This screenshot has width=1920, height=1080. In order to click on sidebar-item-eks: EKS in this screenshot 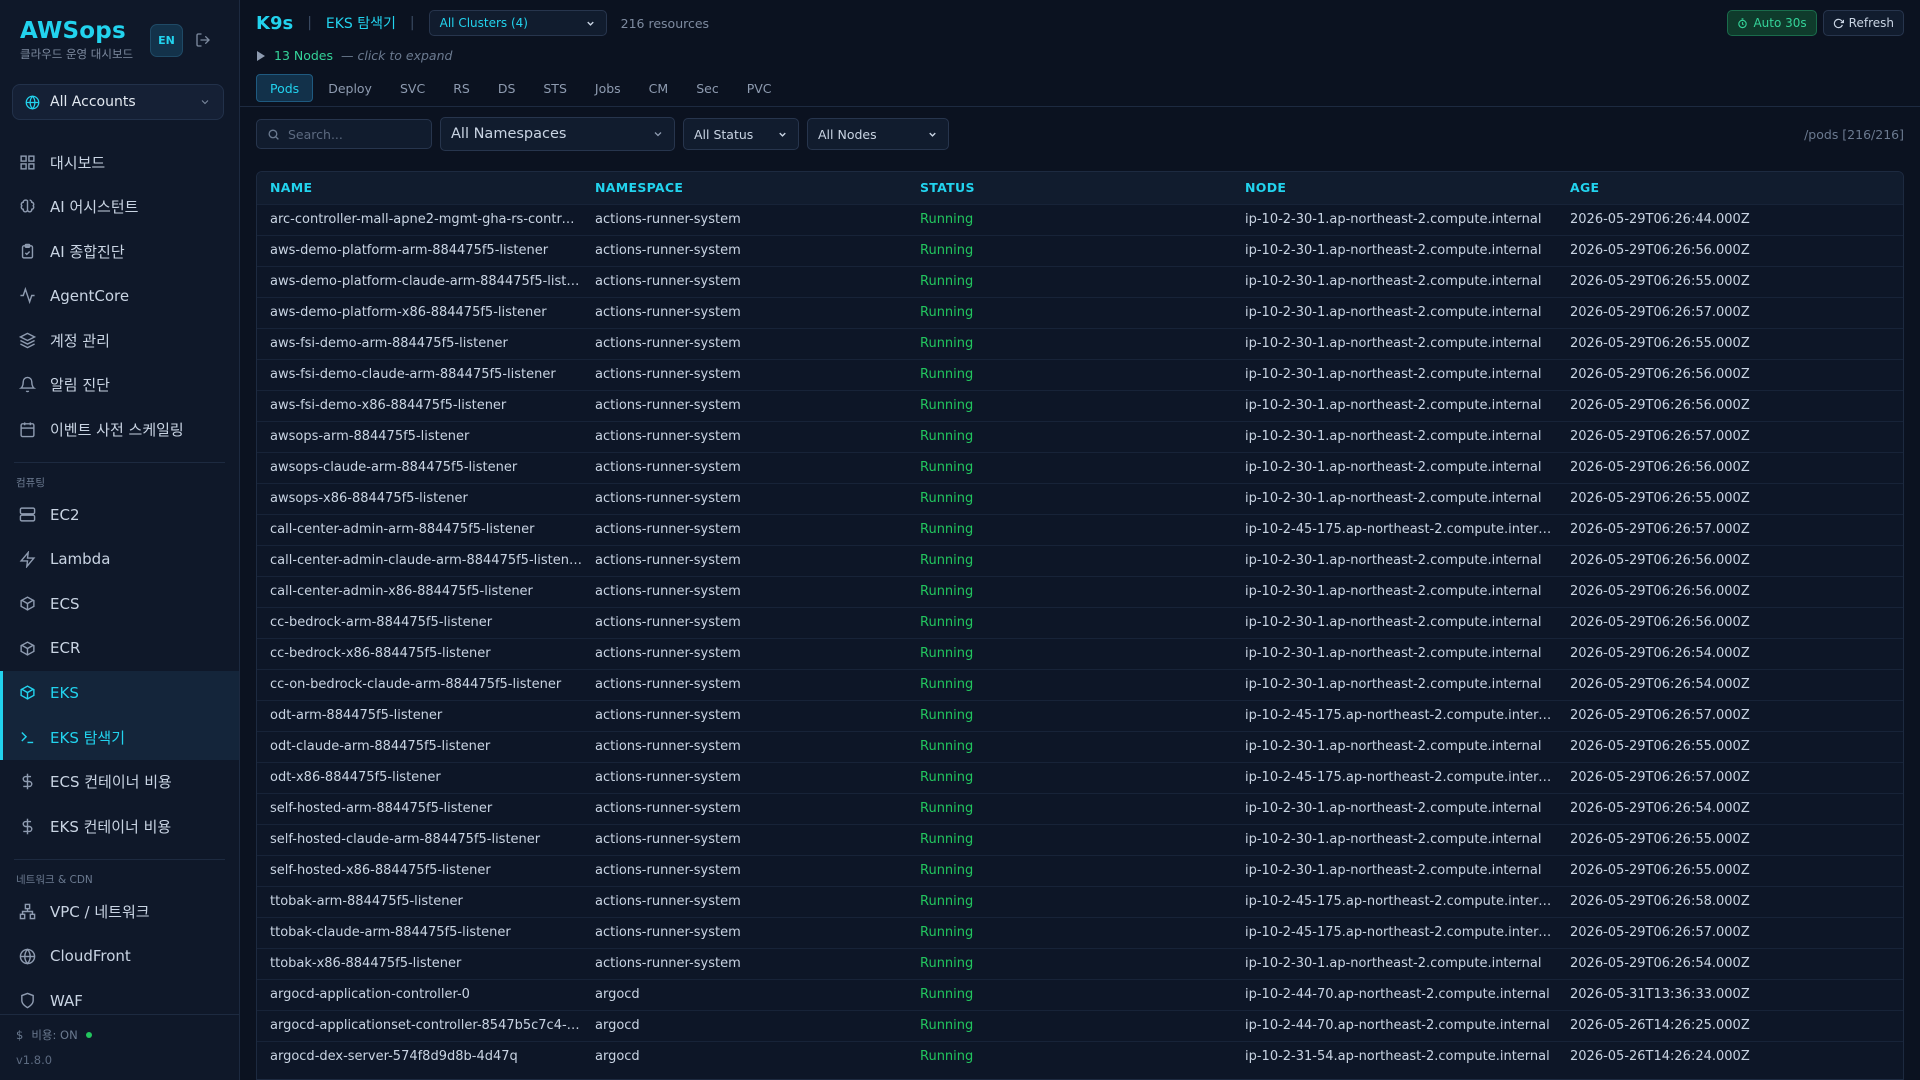, I will do `click(119, 692)`.